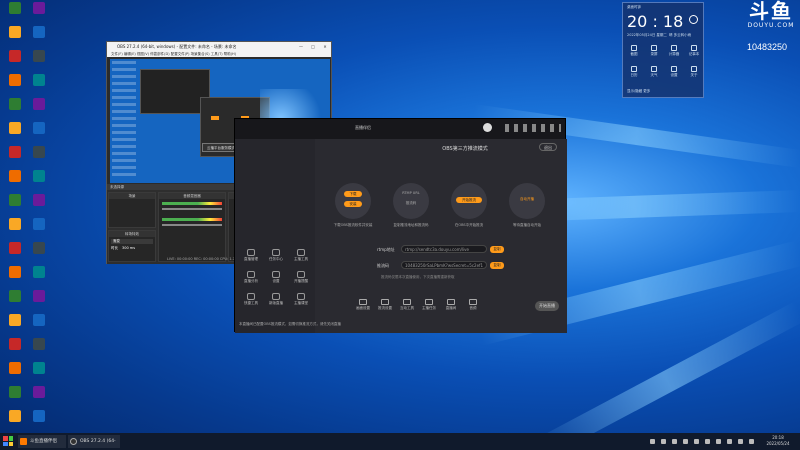 This screenshot has width=800, height=450. I want to click on widget-button: 关于, so click(694, 73).